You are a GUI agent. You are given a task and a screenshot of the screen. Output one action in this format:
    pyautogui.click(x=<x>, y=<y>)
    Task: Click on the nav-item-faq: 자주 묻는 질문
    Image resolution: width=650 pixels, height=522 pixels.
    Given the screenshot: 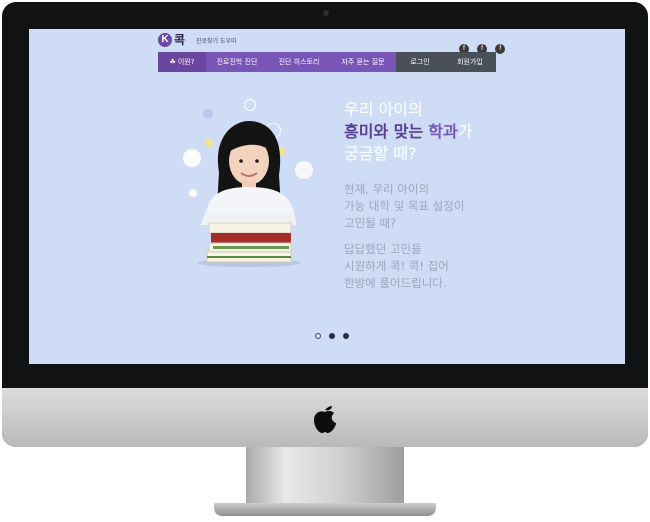 What is the action you would take?
    pyautogui.click(x=363, y=62)
    